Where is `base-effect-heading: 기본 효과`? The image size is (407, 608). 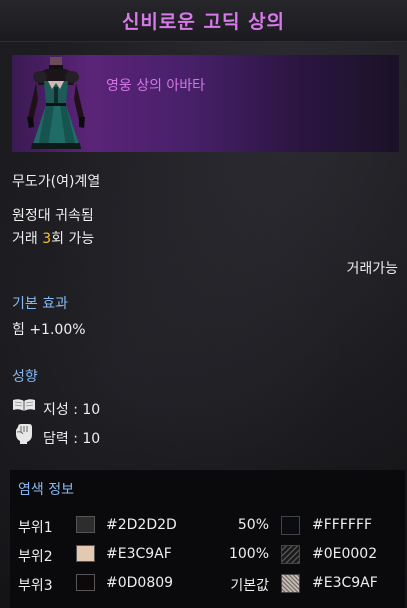
base-effect-heading: 기본 효과 is located at coordinates (40, 304).